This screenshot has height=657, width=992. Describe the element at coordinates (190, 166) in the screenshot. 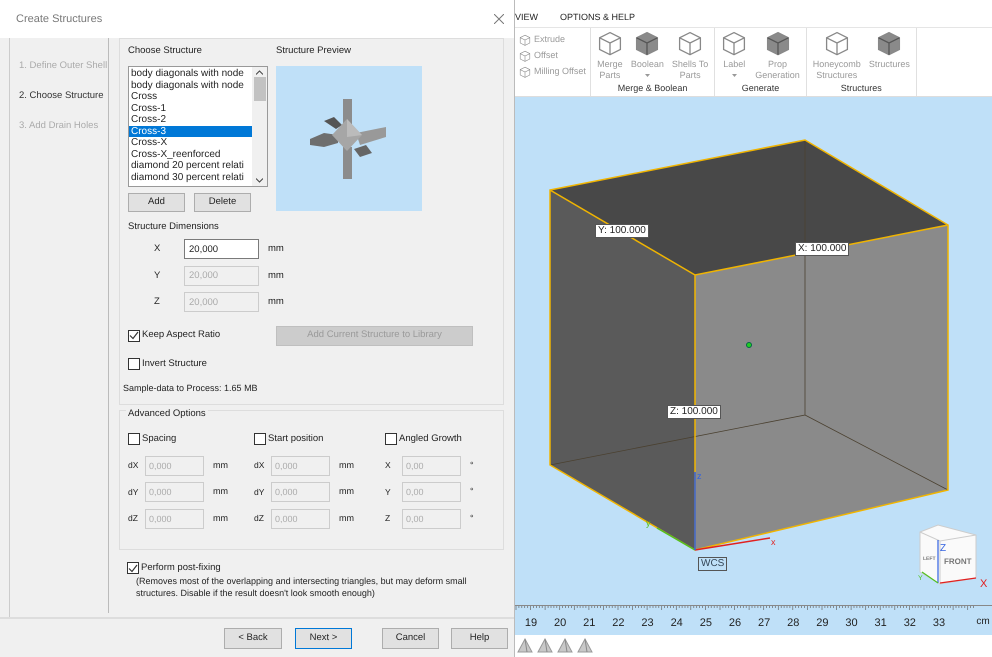

I see `list-item: diamond 20 percent relati` at that location.